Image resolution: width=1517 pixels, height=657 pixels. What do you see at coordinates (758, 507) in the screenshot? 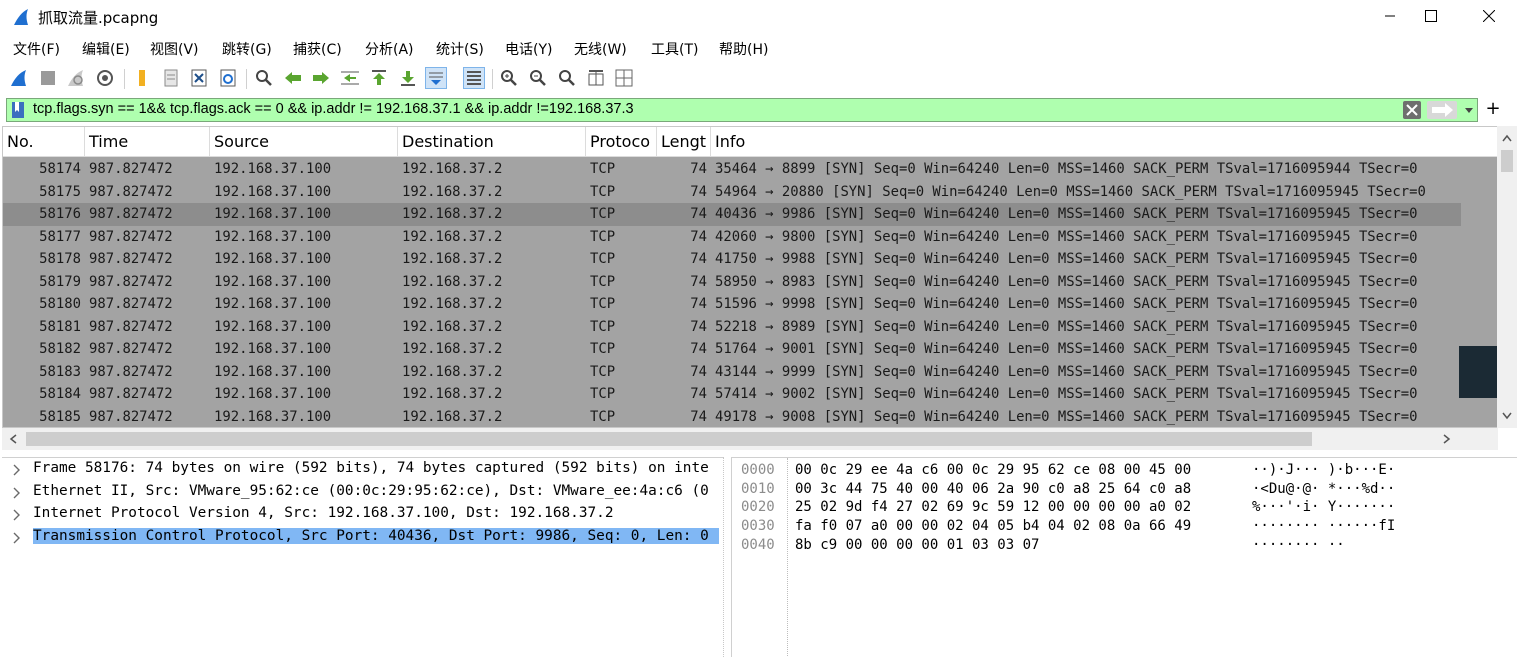
I see `bytes-offset: 0020` at bounding box center [758, 507].